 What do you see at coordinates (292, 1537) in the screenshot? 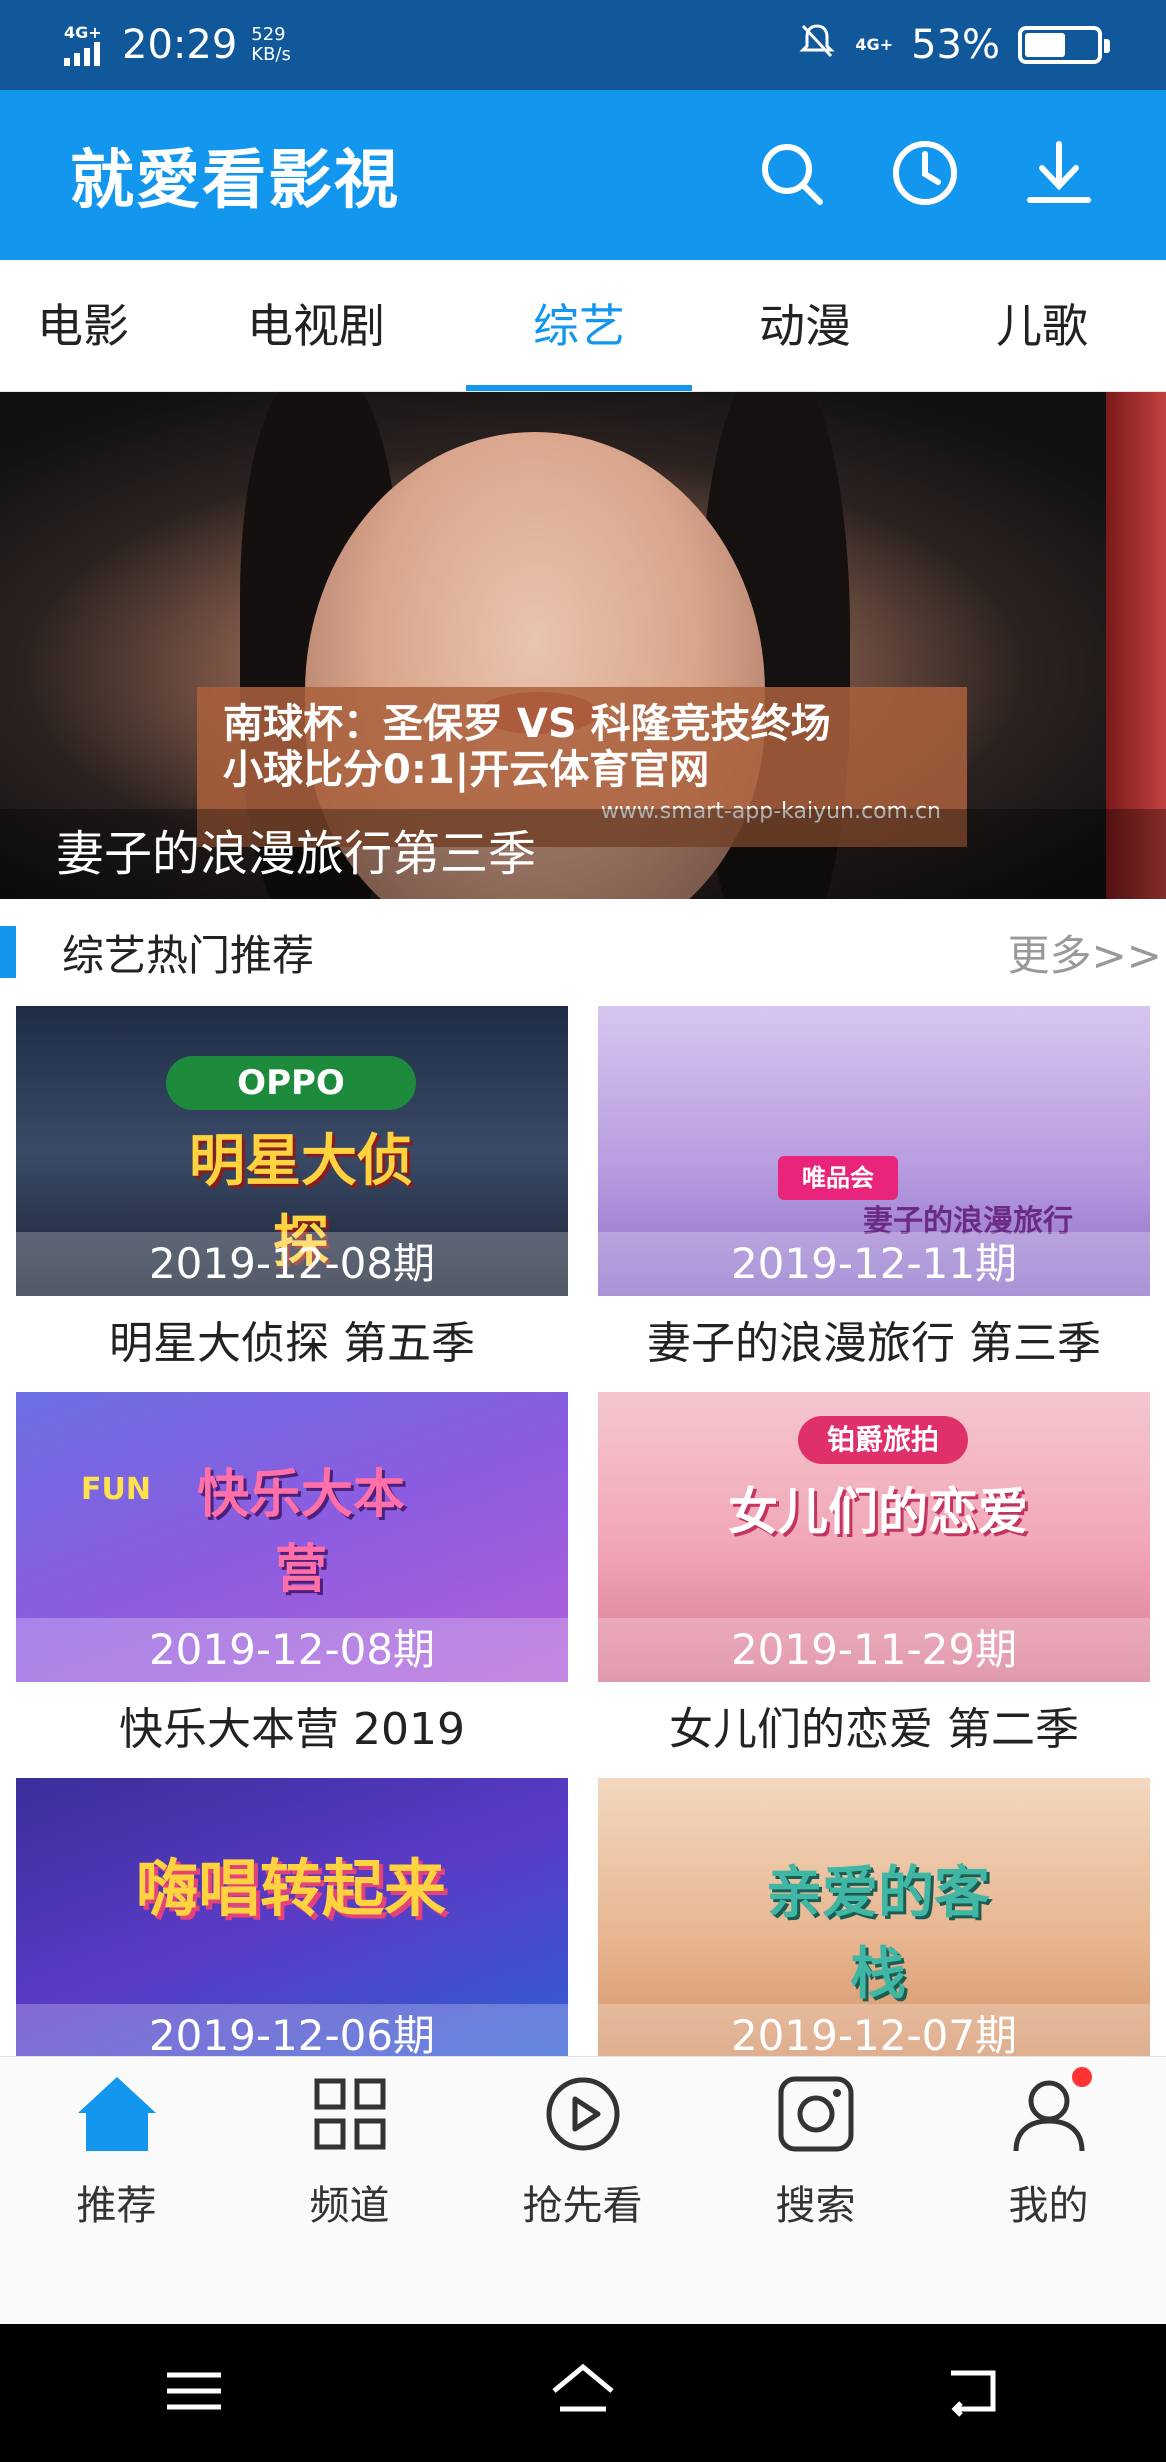
I see `show-thumbnail: FUN 快乐大本营 2019-12-08期` at bounding box center [292, 1537].